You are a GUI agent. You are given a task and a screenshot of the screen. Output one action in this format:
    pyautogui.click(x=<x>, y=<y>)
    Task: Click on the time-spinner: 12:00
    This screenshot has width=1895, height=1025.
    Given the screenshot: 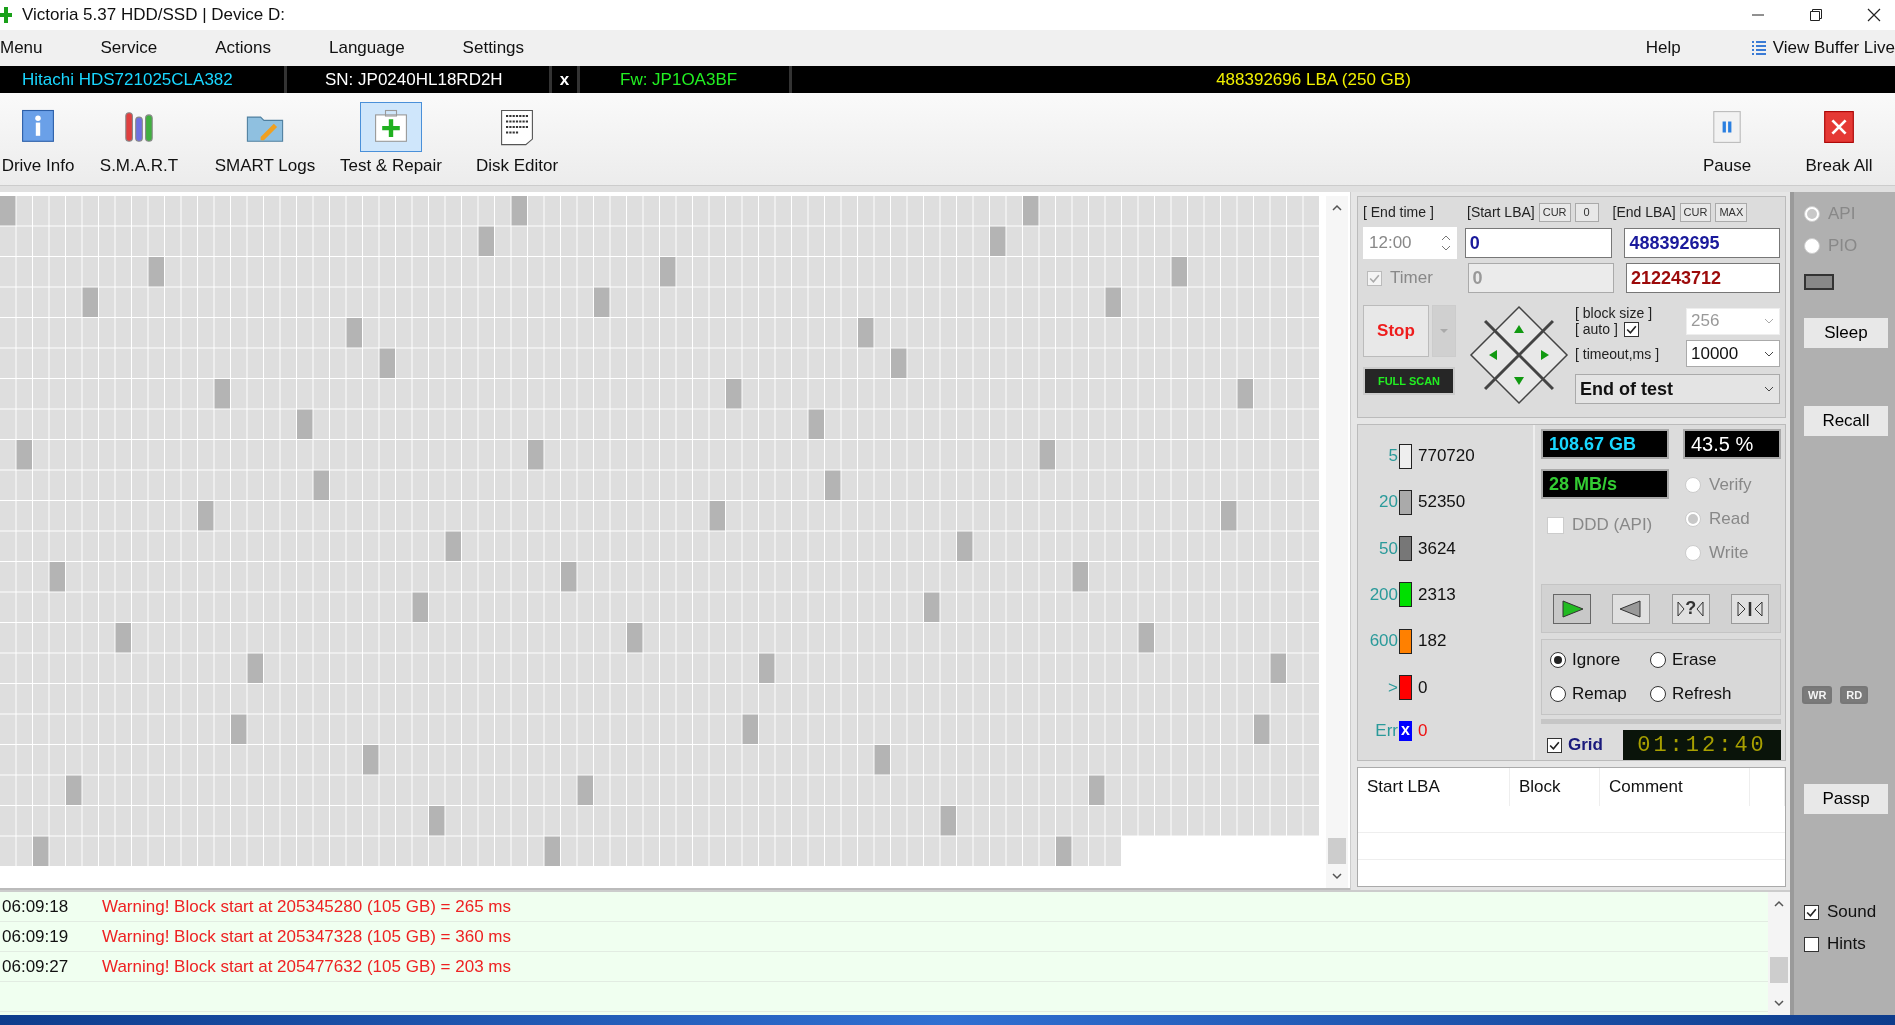 What is the action you would take?
    pyautogui.click(x=1410, y=243)
    